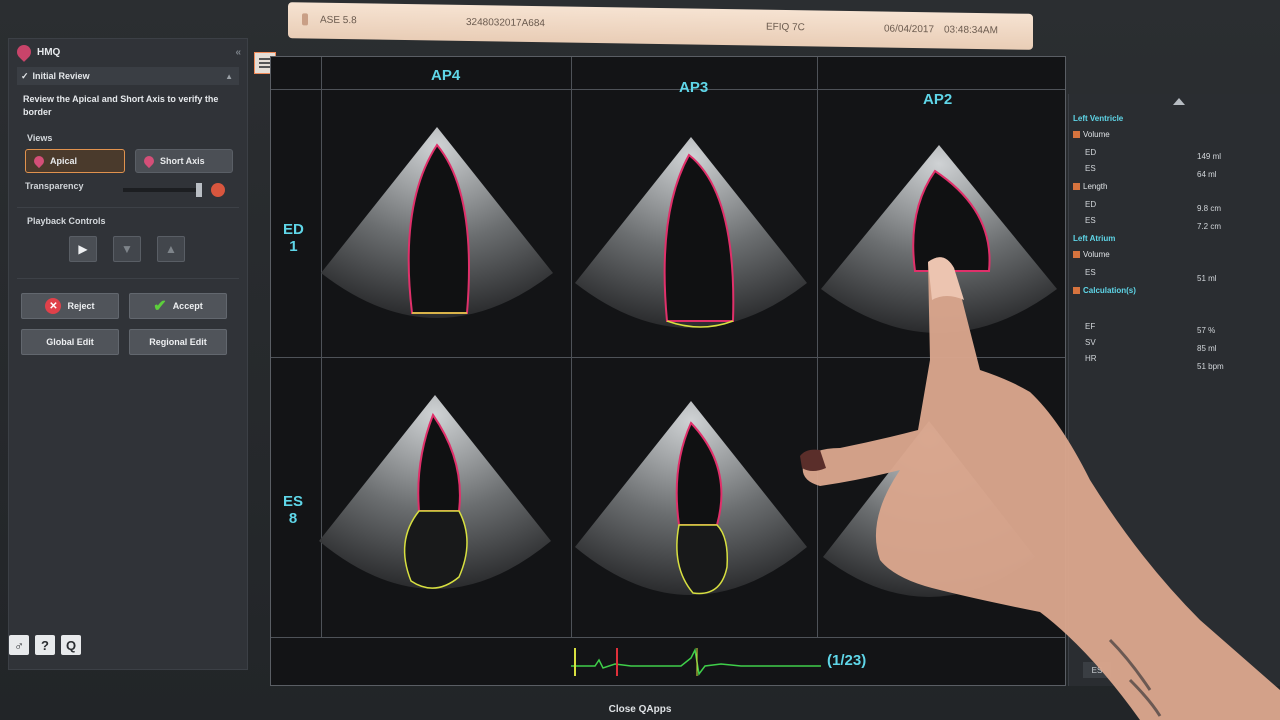 This screenshot has width=1280, height=720. Describe the element at coordinates (1209, 208) in the screenshot. I see `result-value: 9.8 cm` at that location.